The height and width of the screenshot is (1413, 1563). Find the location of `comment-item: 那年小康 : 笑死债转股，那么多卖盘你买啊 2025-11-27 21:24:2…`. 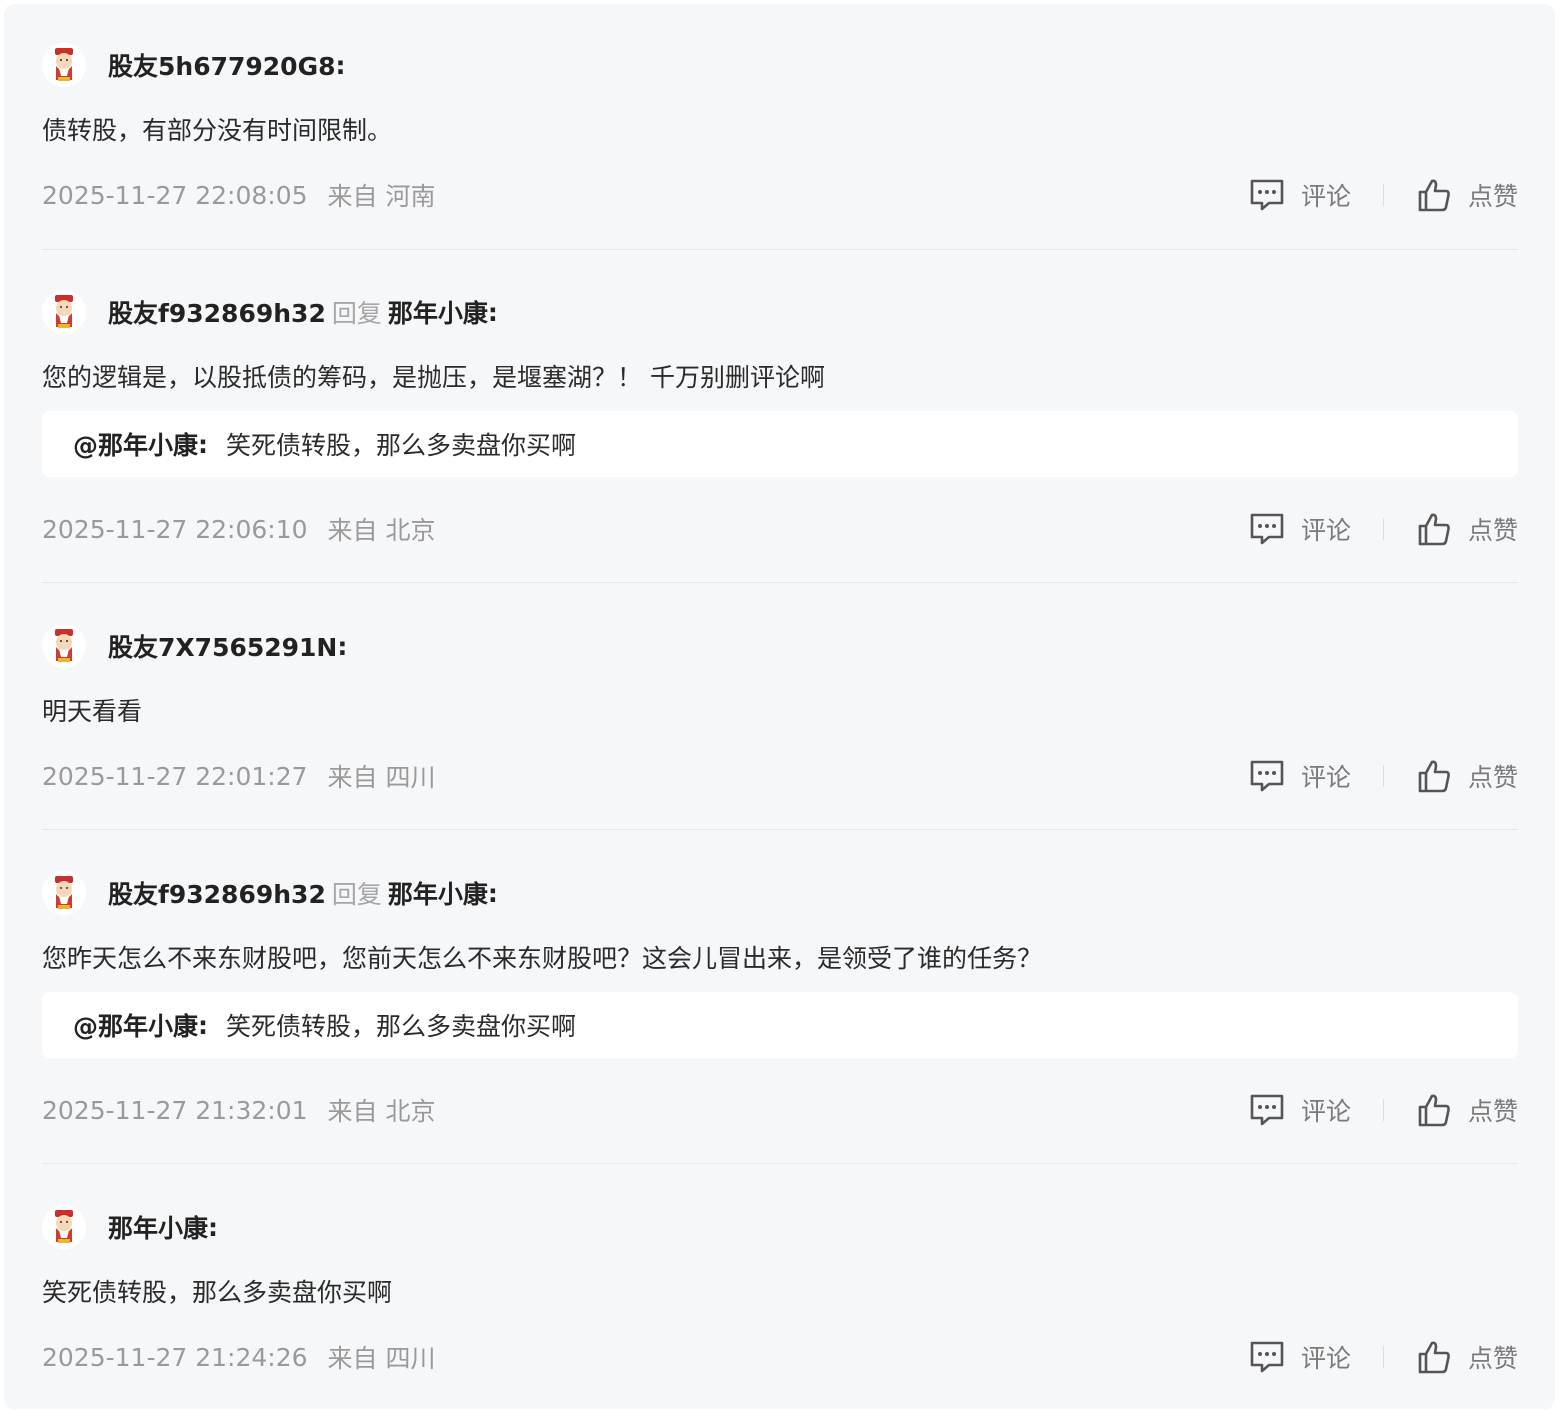

comment-item: 那年小康 : 笑死债转股，那么多卖盘你买啊 2025-11-27 21:24:2… is located at coordinates (780, 1290).